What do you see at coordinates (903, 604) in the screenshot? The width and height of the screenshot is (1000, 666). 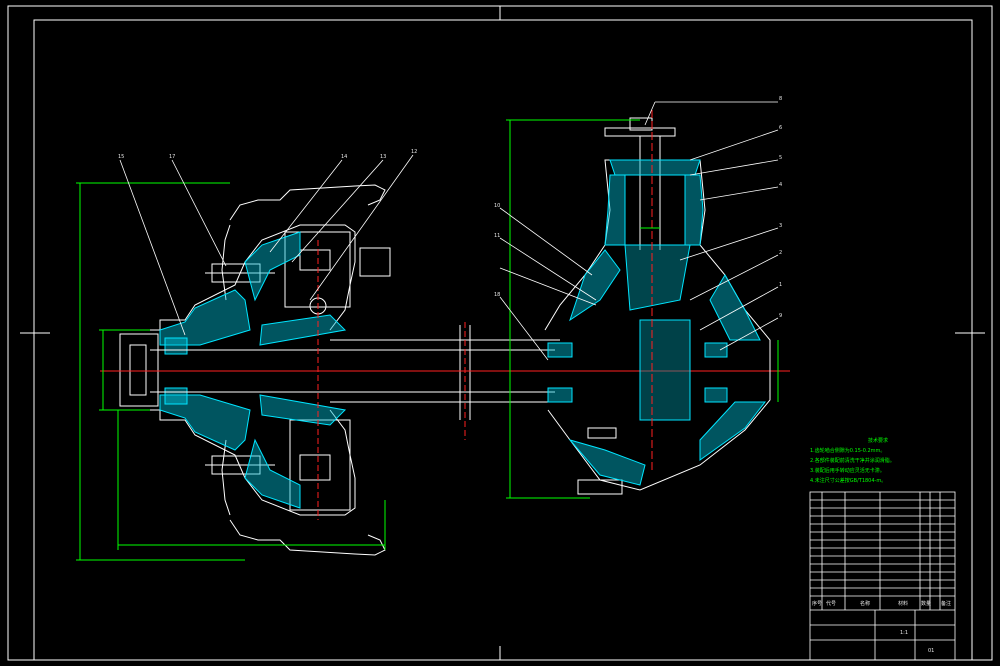 I see `tb-header-material: 材料` at bounding box center [903, 604].